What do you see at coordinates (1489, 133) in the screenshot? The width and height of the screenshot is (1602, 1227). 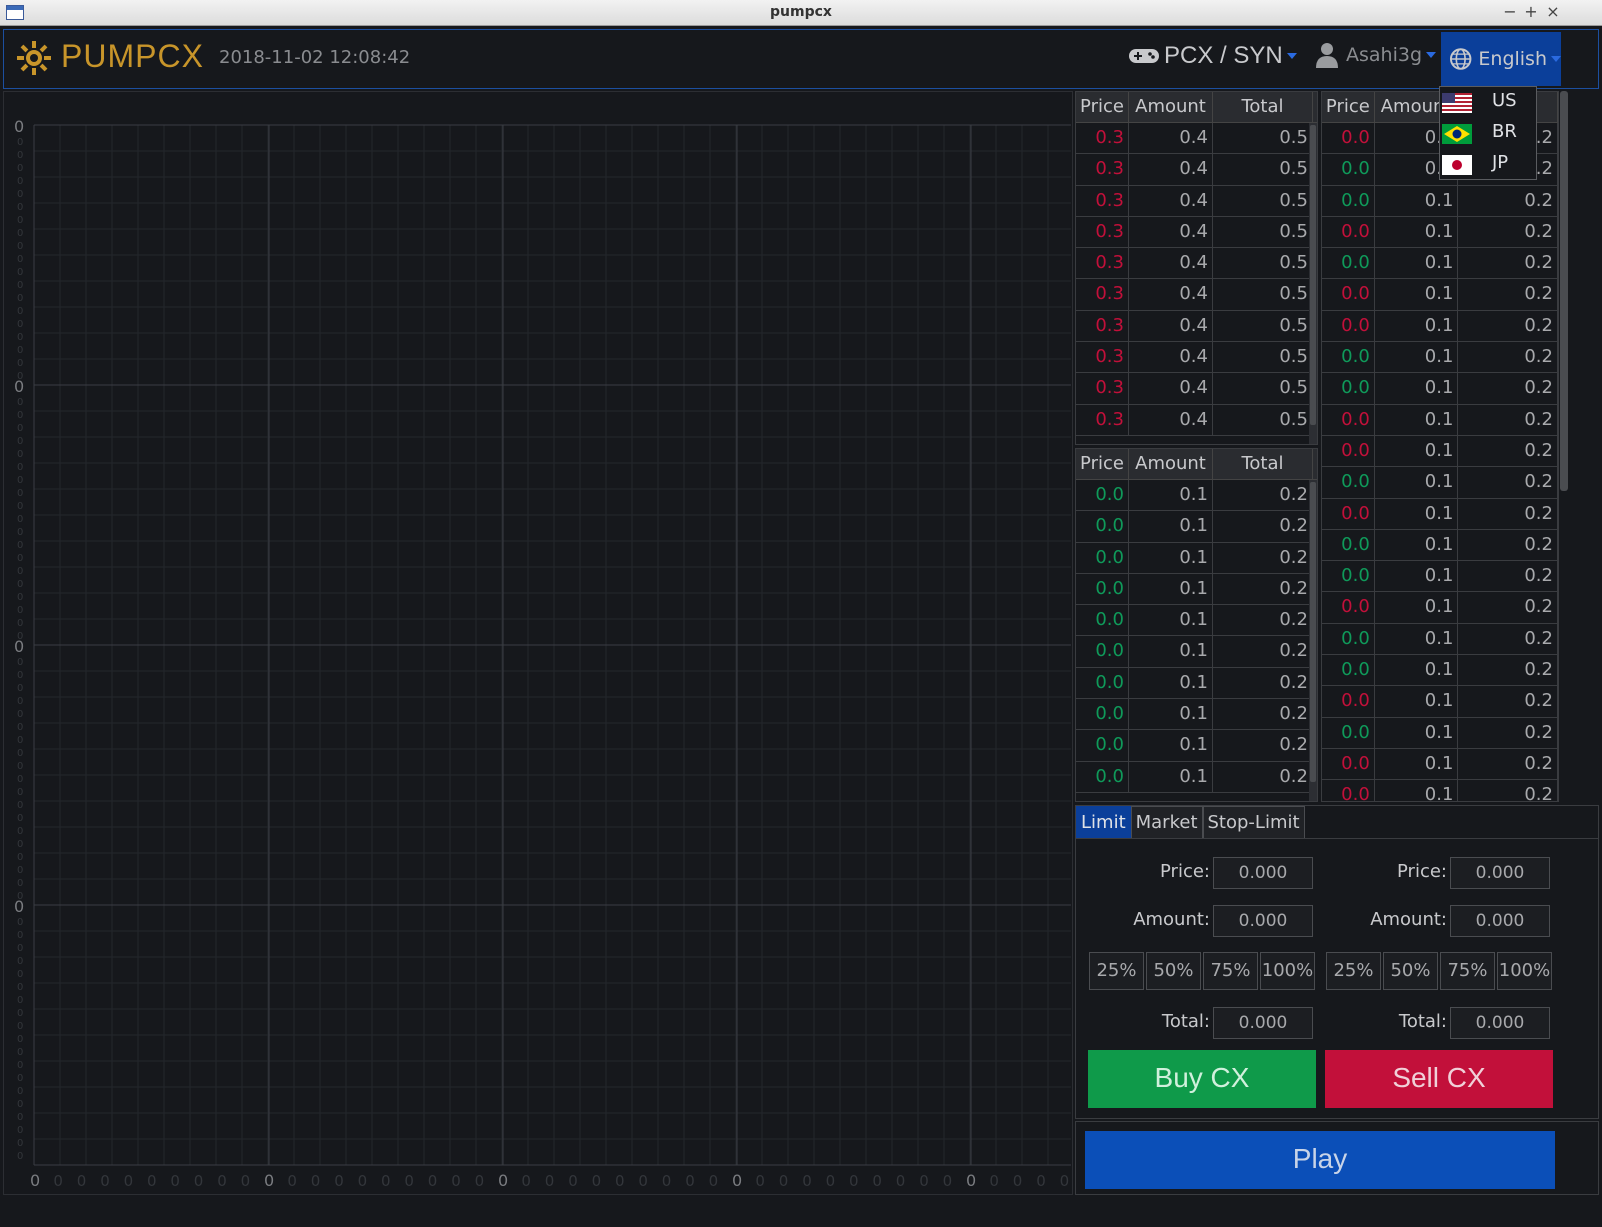 I see `menu-item-br: BR` at bounding box center [1489, 133].